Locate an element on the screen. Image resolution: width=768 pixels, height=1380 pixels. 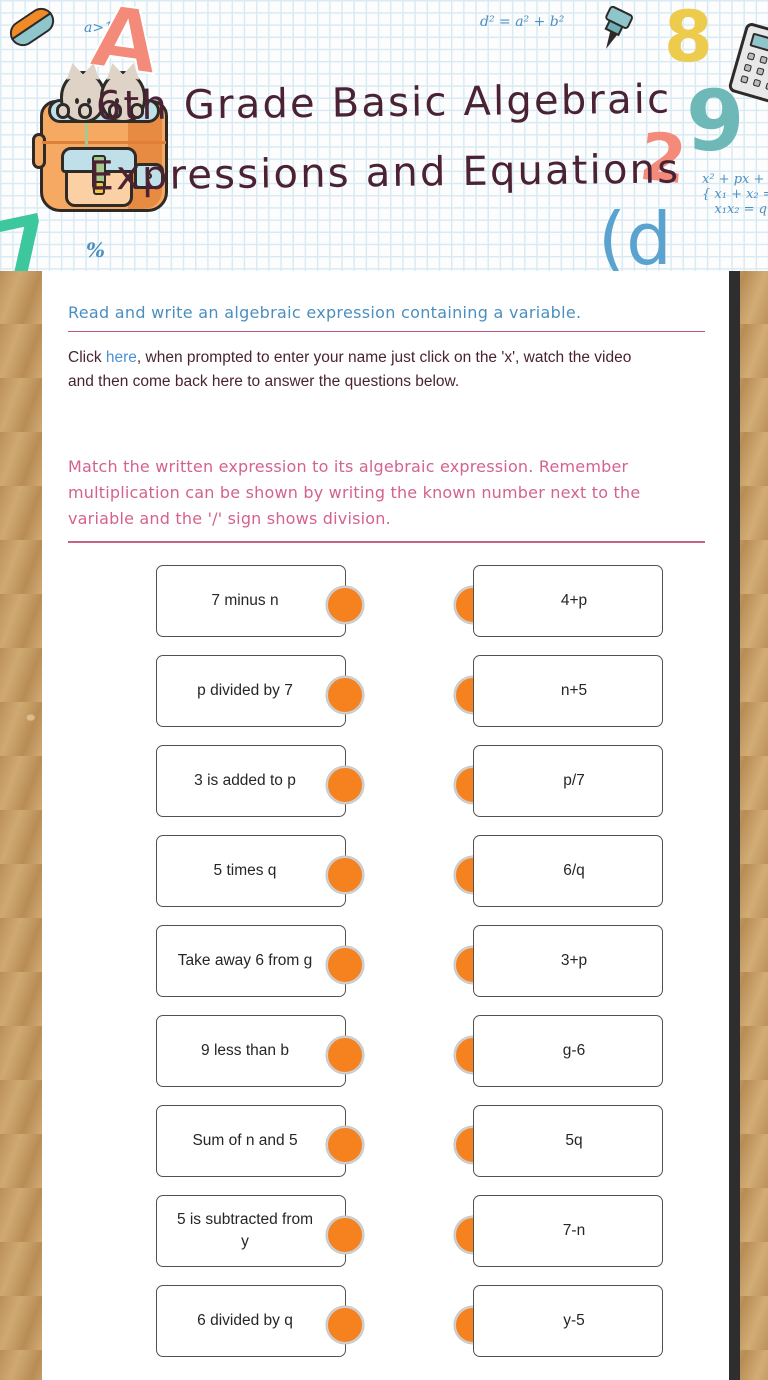
algebraic-expression-card: 6/q is located at coordinates (568, 870).